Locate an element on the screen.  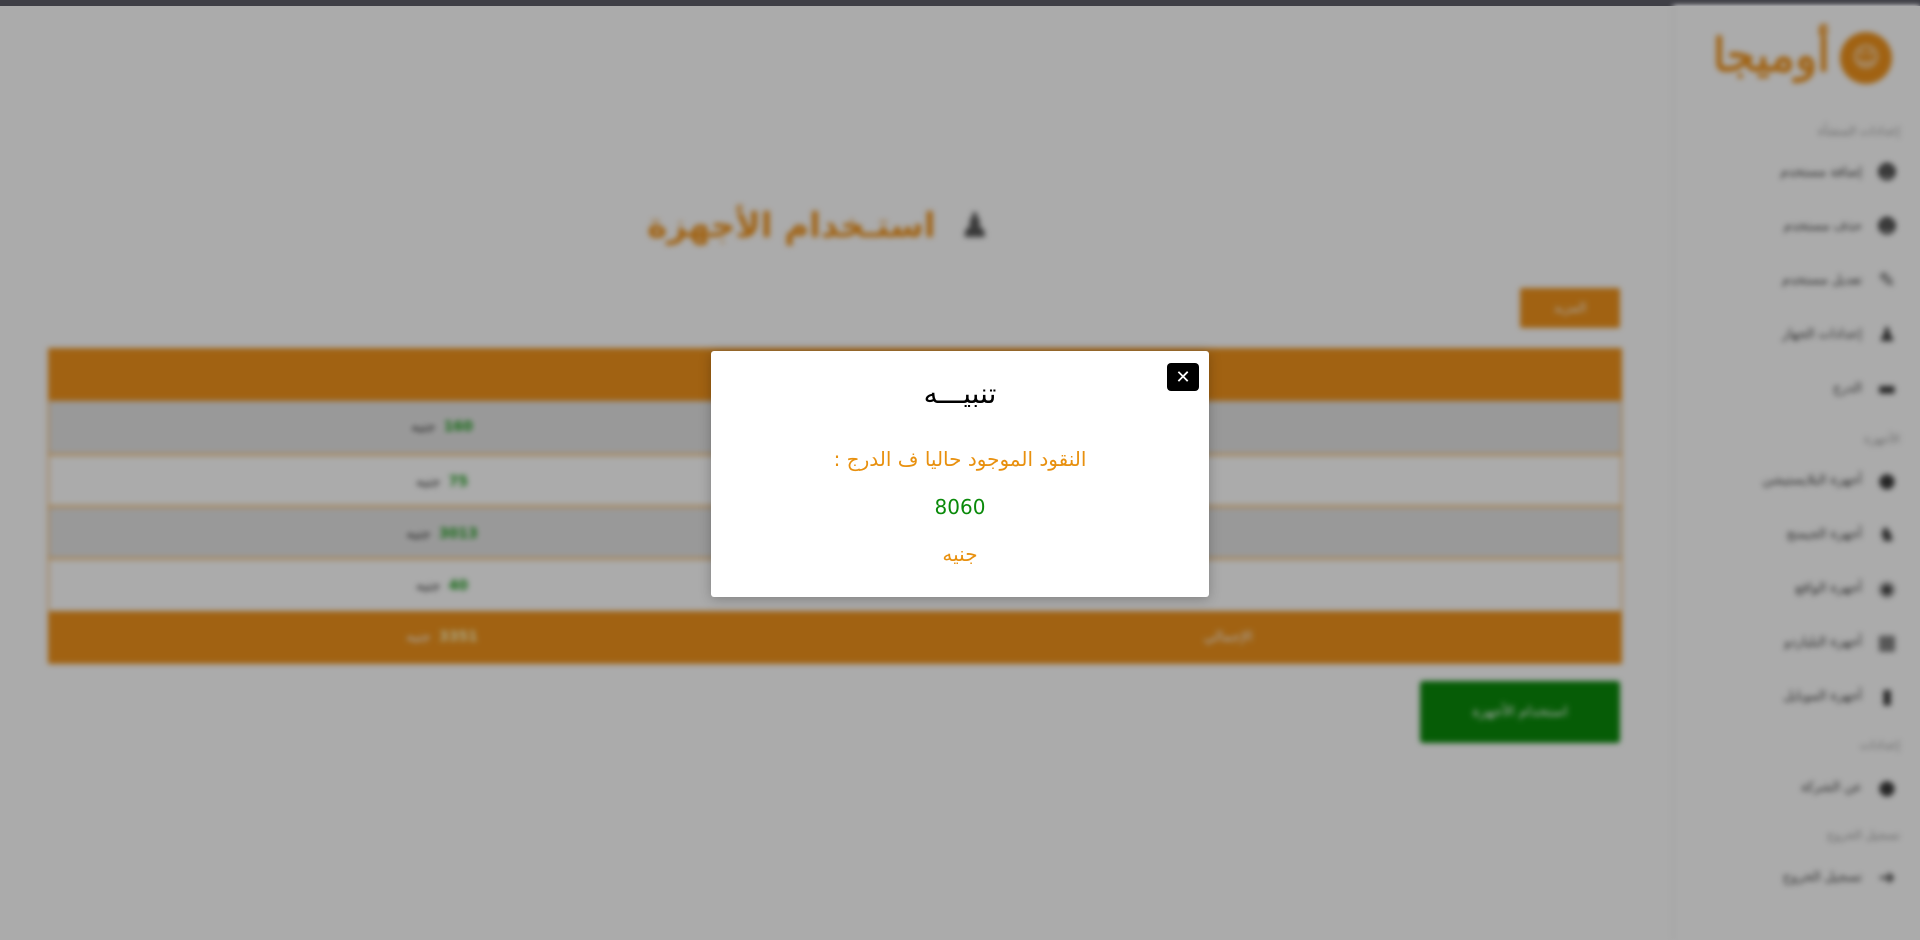
currency-label: جنيه is located at coordinates (960, 554).